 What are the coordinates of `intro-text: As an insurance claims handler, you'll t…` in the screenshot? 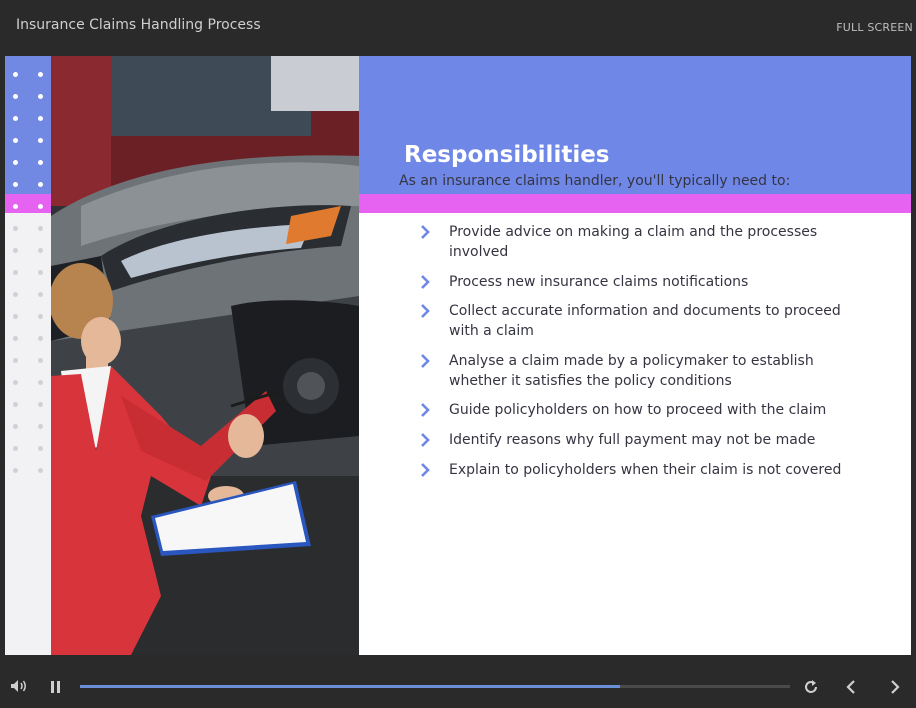 It's located at (595, 181).